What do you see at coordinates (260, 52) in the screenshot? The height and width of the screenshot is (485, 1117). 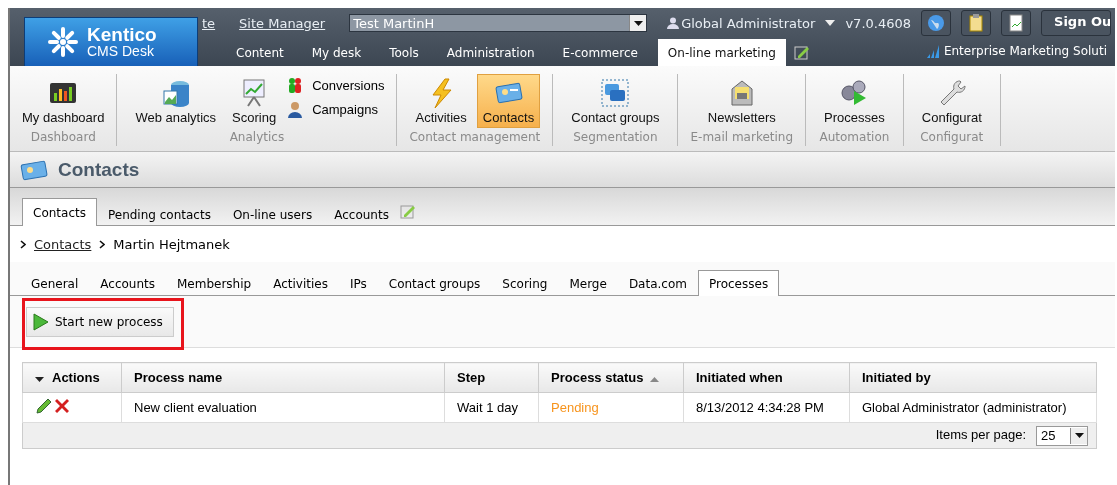 I see `main-tab: Content` at bounding box center [260, 52].